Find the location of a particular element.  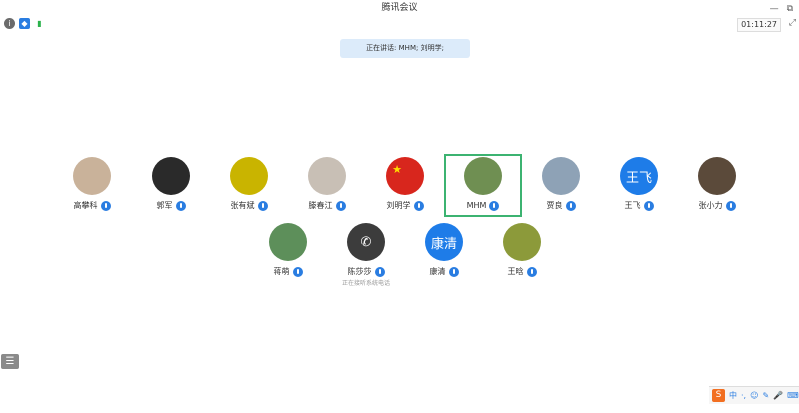

participant-tile: 王飞 王飞 is located at coordinates (639, 184).